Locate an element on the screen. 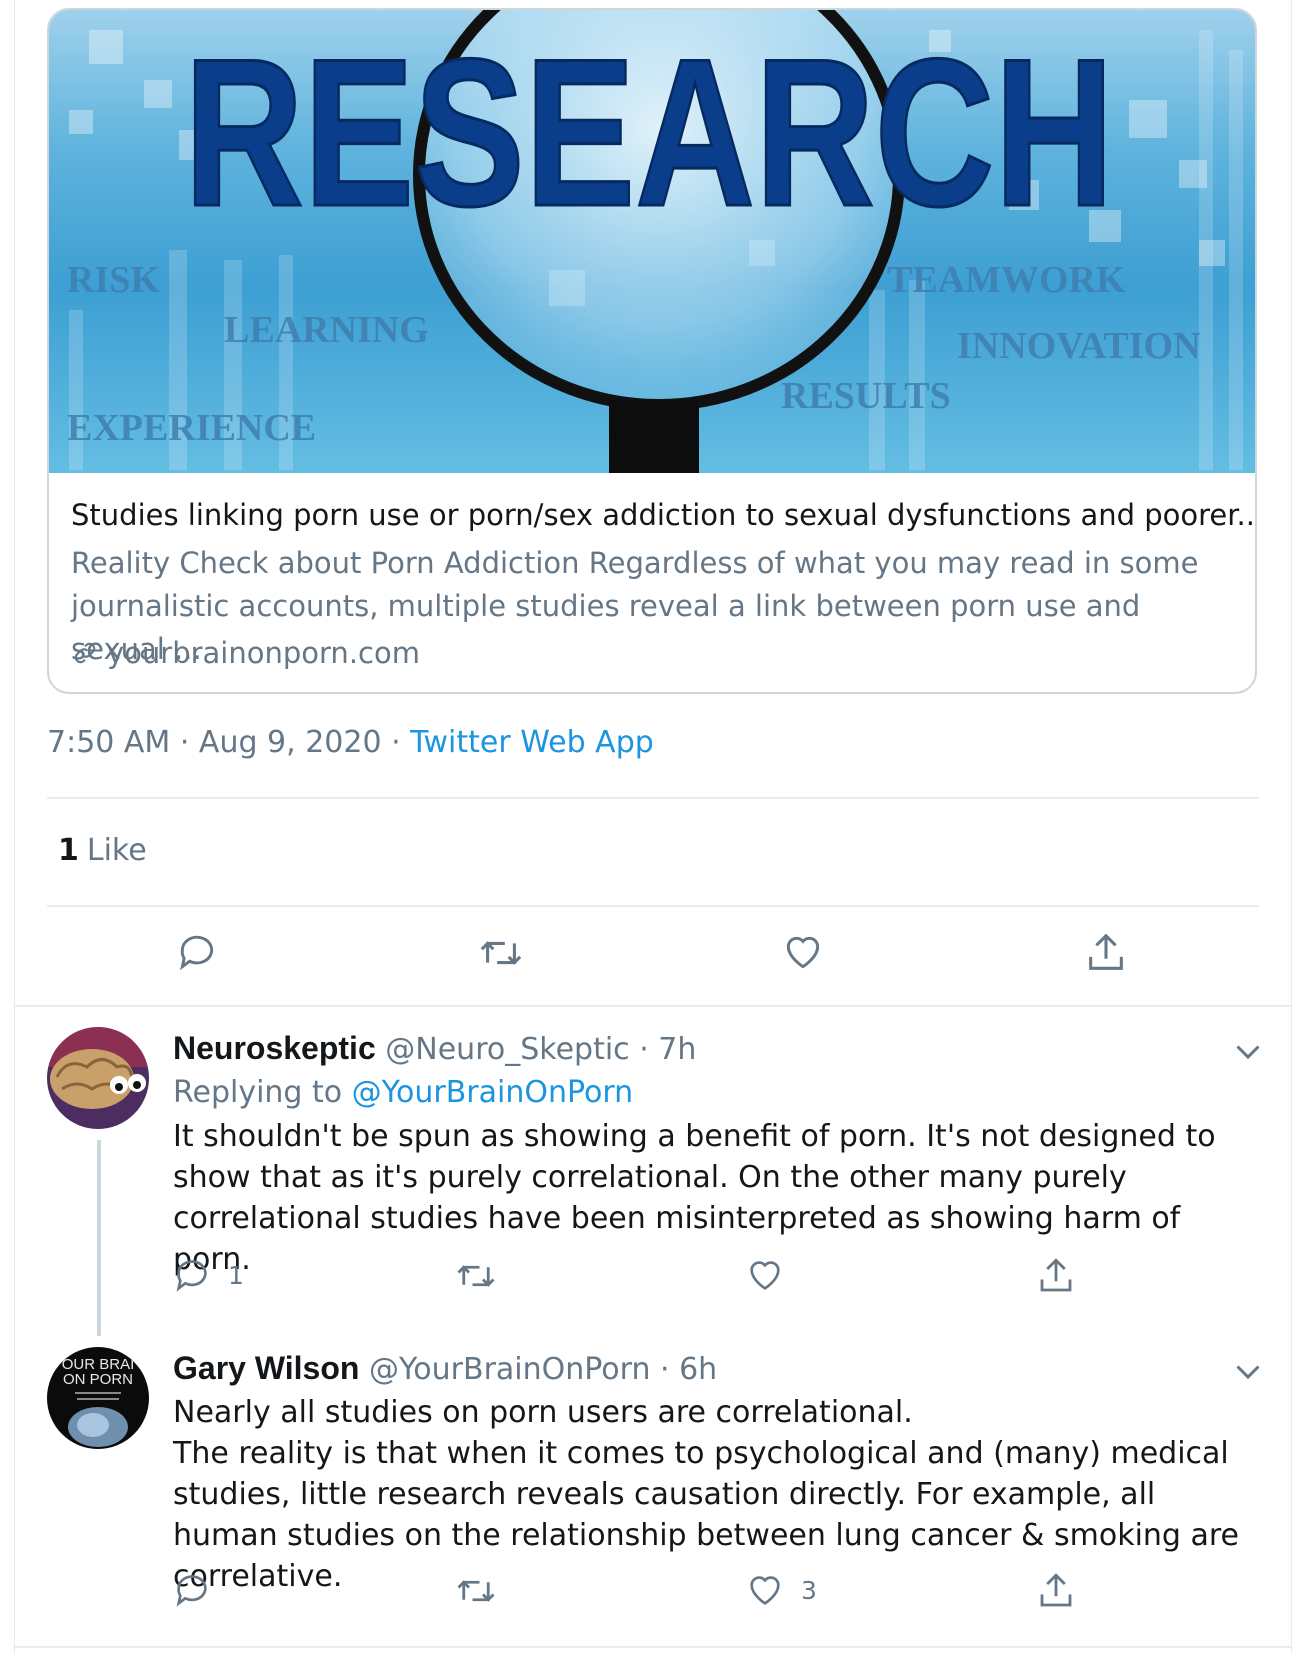  reply-author-name: Neuroskeptic is located at coordinates (274, 1048).